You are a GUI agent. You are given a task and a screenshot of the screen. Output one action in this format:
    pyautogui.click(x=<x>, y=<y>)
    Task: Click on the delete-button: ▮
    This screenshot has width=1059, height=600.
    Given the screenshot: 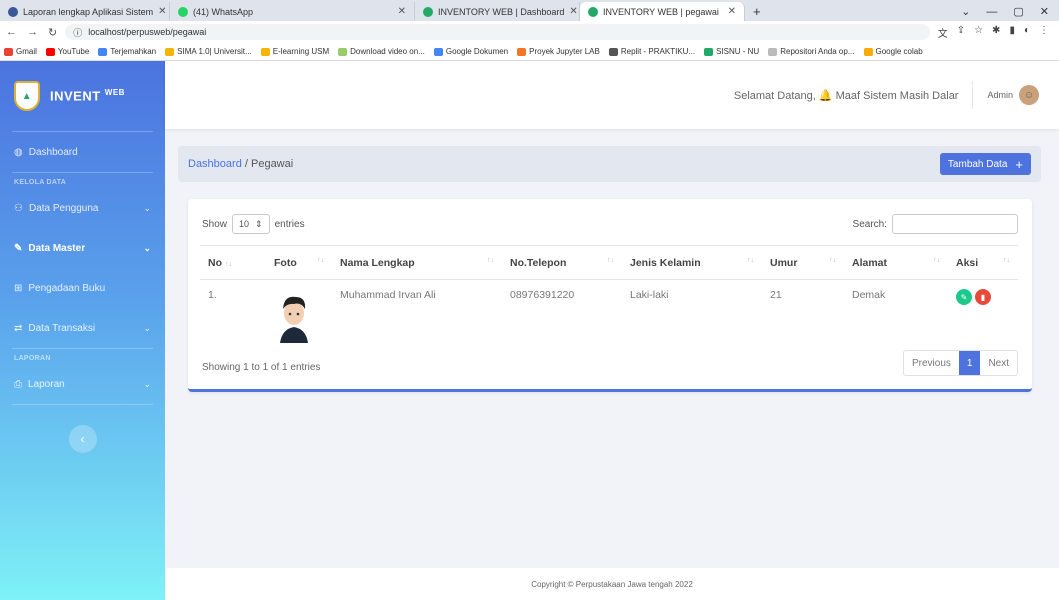 What is the action you would take?
    pyautogui.click(x=983, y=297)
    